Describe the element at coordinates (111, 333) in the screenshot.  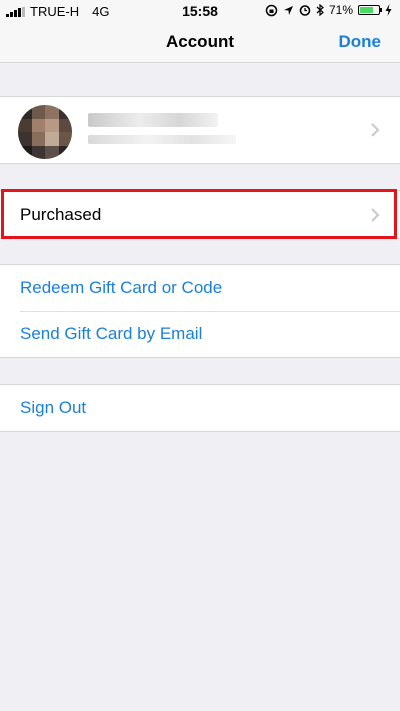
I see `send-gift-card-label: Send Gift Card by Email` at that location.